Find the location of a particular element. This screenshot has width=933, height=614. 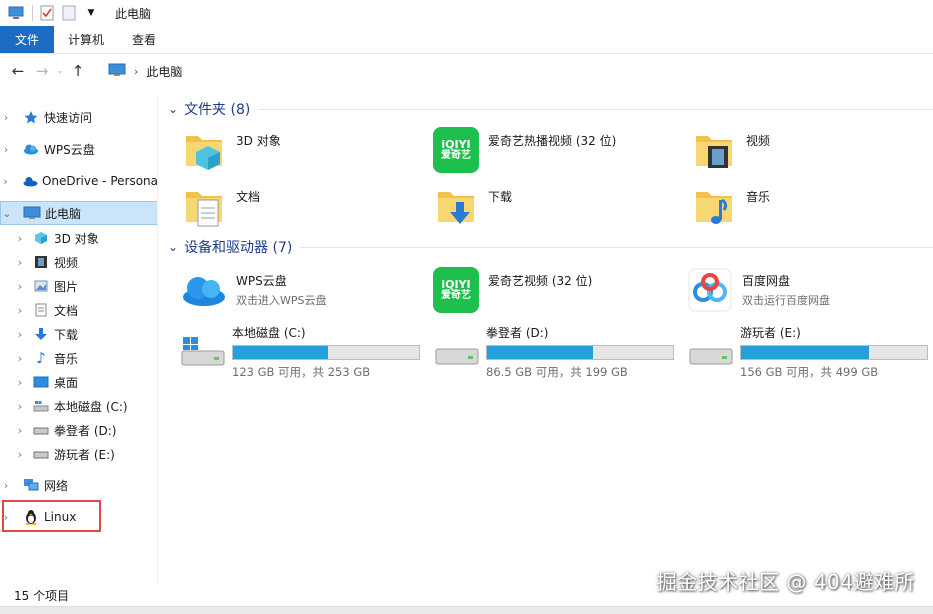

nav-item-downloads: › 下载 is located at coordinates (78, 334).